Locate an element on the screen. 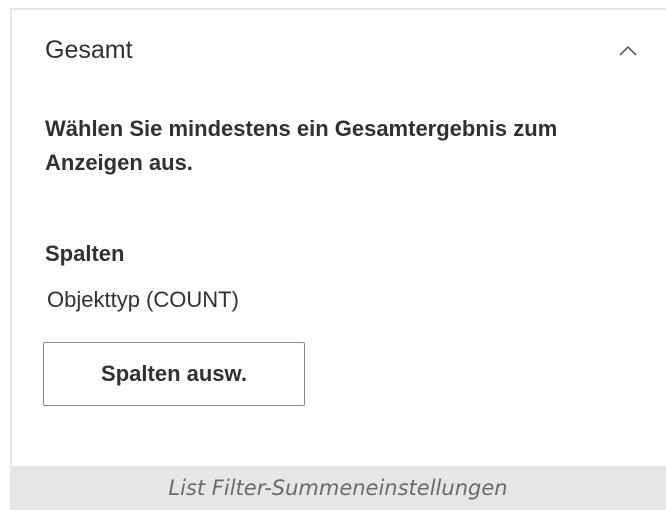  selected-columns-value: Objekttyp (COUNT) is located at coordinates (143, 299).